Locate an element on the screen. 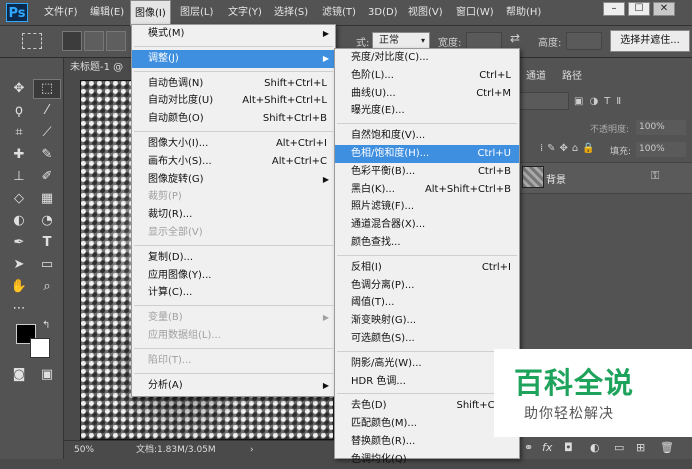 The width and height of the screenshot is (692, 469). menu-image: 图像(I) is located at coordinates (150, 13).